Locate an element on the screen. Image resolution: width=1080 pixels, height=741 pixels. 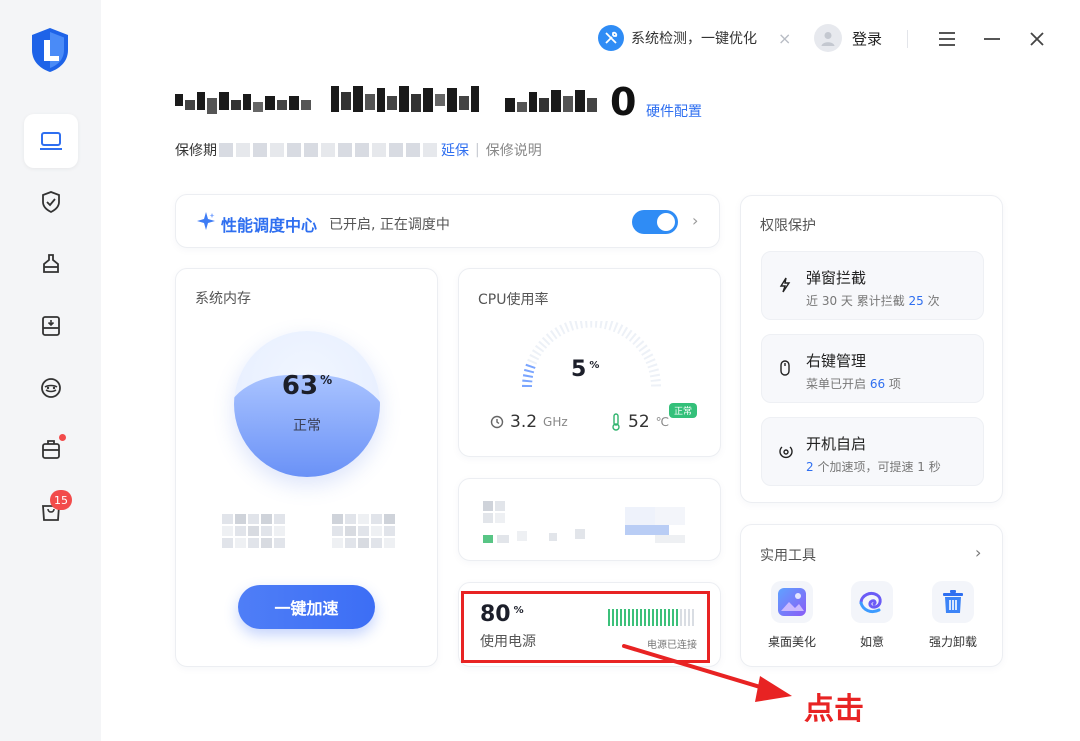
cpu-card: CPU使用率 5% 3.2 GHz 52 ℃ 正常 is located at coordinates (589, 362).